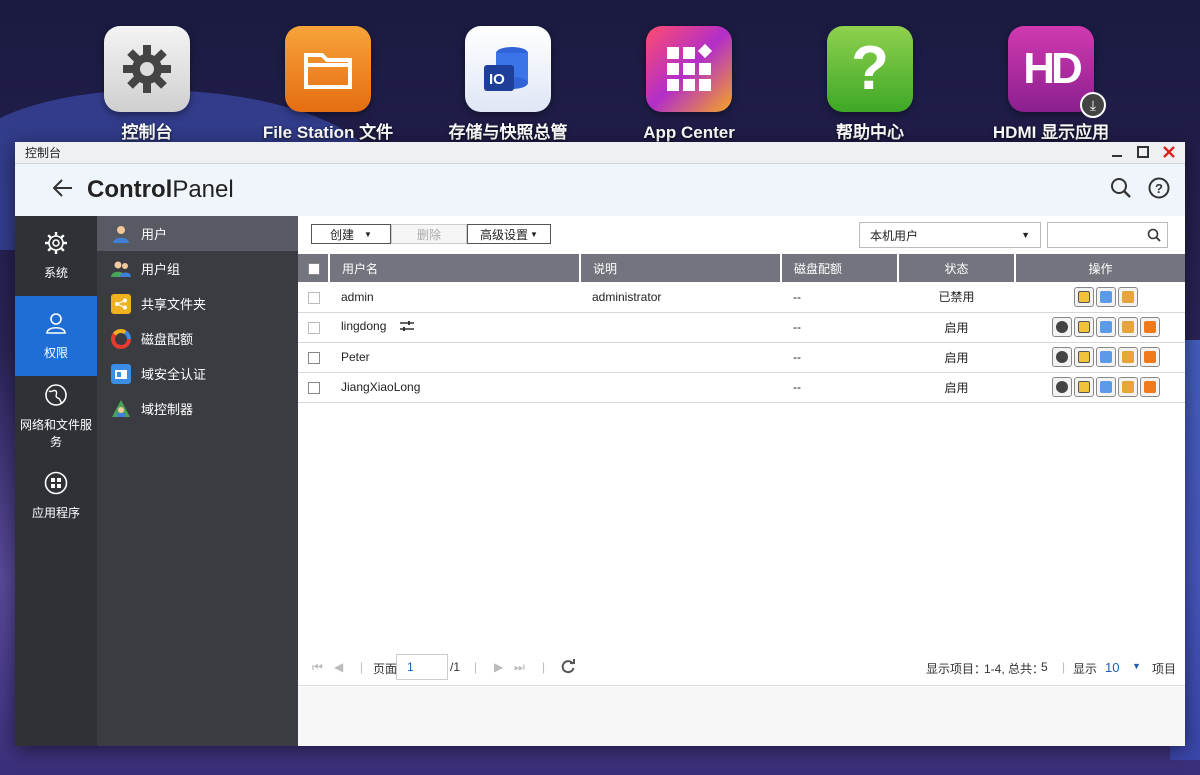 Image resolution: width=1200 pixels, height=775 pixels. I want to click on minimize-button, so click(1117, 152).